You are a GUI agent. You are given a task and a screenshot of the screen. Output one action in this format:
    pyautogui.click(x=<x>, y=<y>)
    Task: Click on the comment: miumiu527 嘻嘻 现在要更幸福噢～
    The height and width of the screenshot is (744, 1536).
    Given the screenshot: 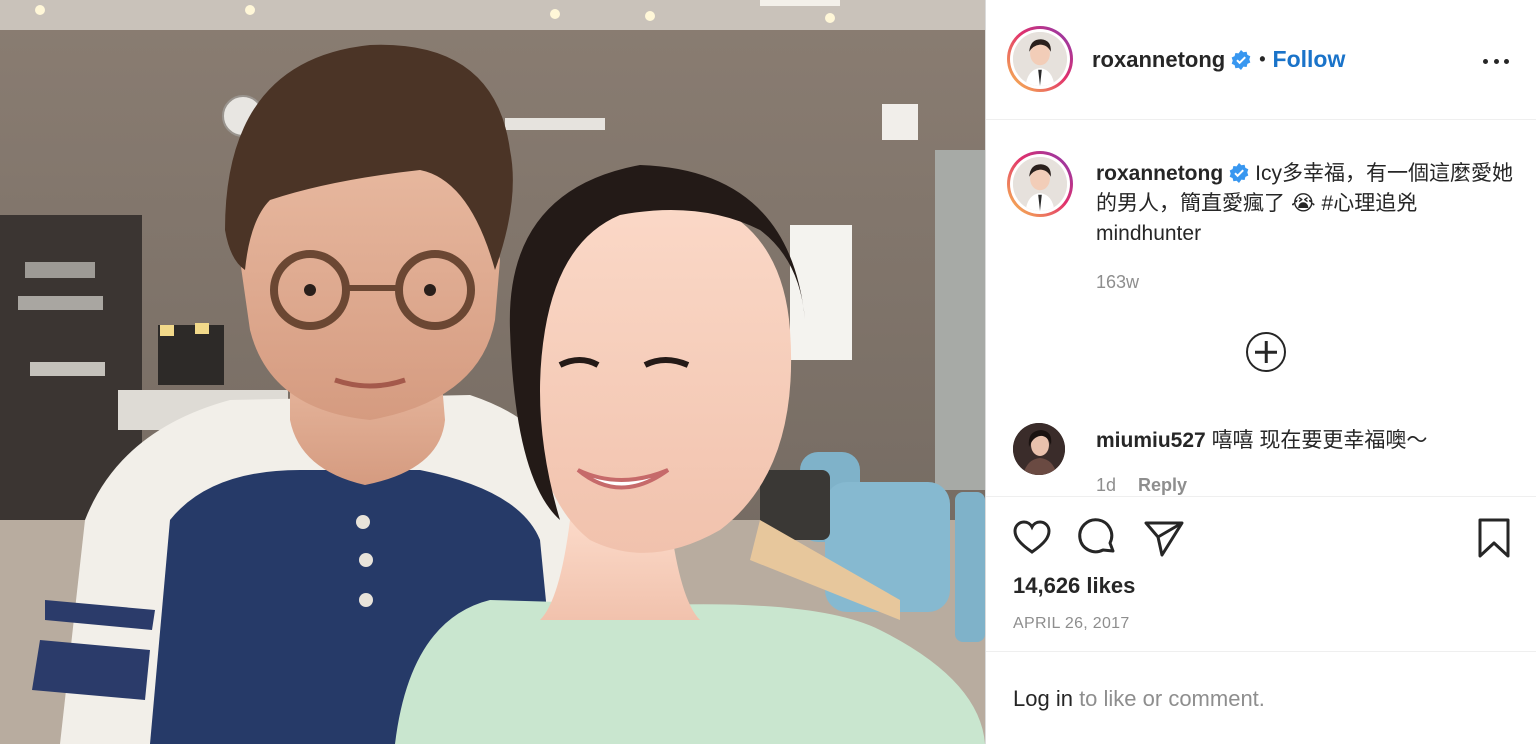 What is the action you would take?
    pyautogui.click(x=1261, y=439)
    